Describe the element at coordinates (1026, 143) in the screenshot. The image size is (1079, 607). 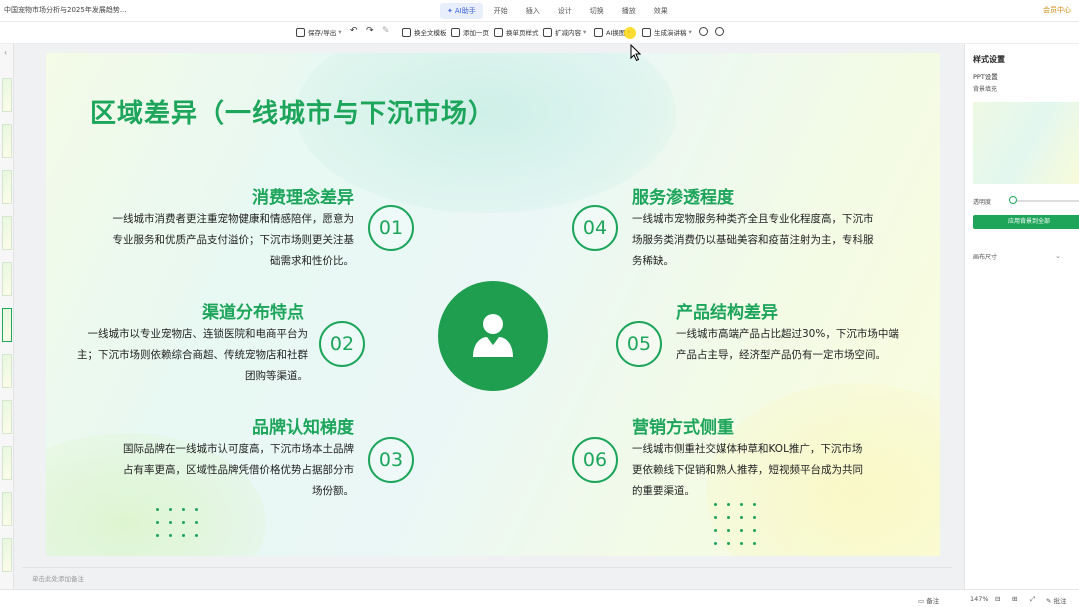
I see `background-preview` at that location.